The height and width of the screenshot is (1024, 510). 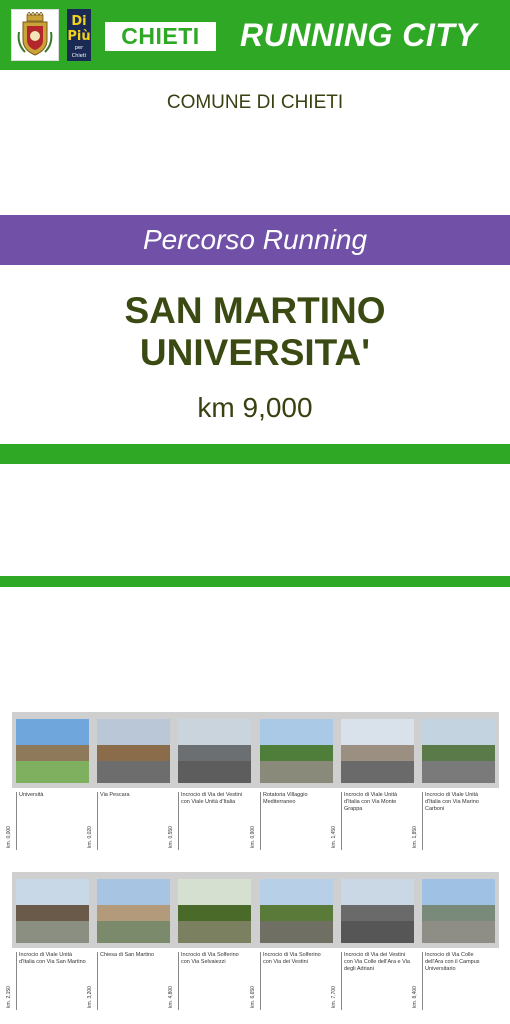 What do you see at coordinates (115, 795) in the screenshot?
I see `route-point-caption: Via Pescara` at bounding box center [115, 795].